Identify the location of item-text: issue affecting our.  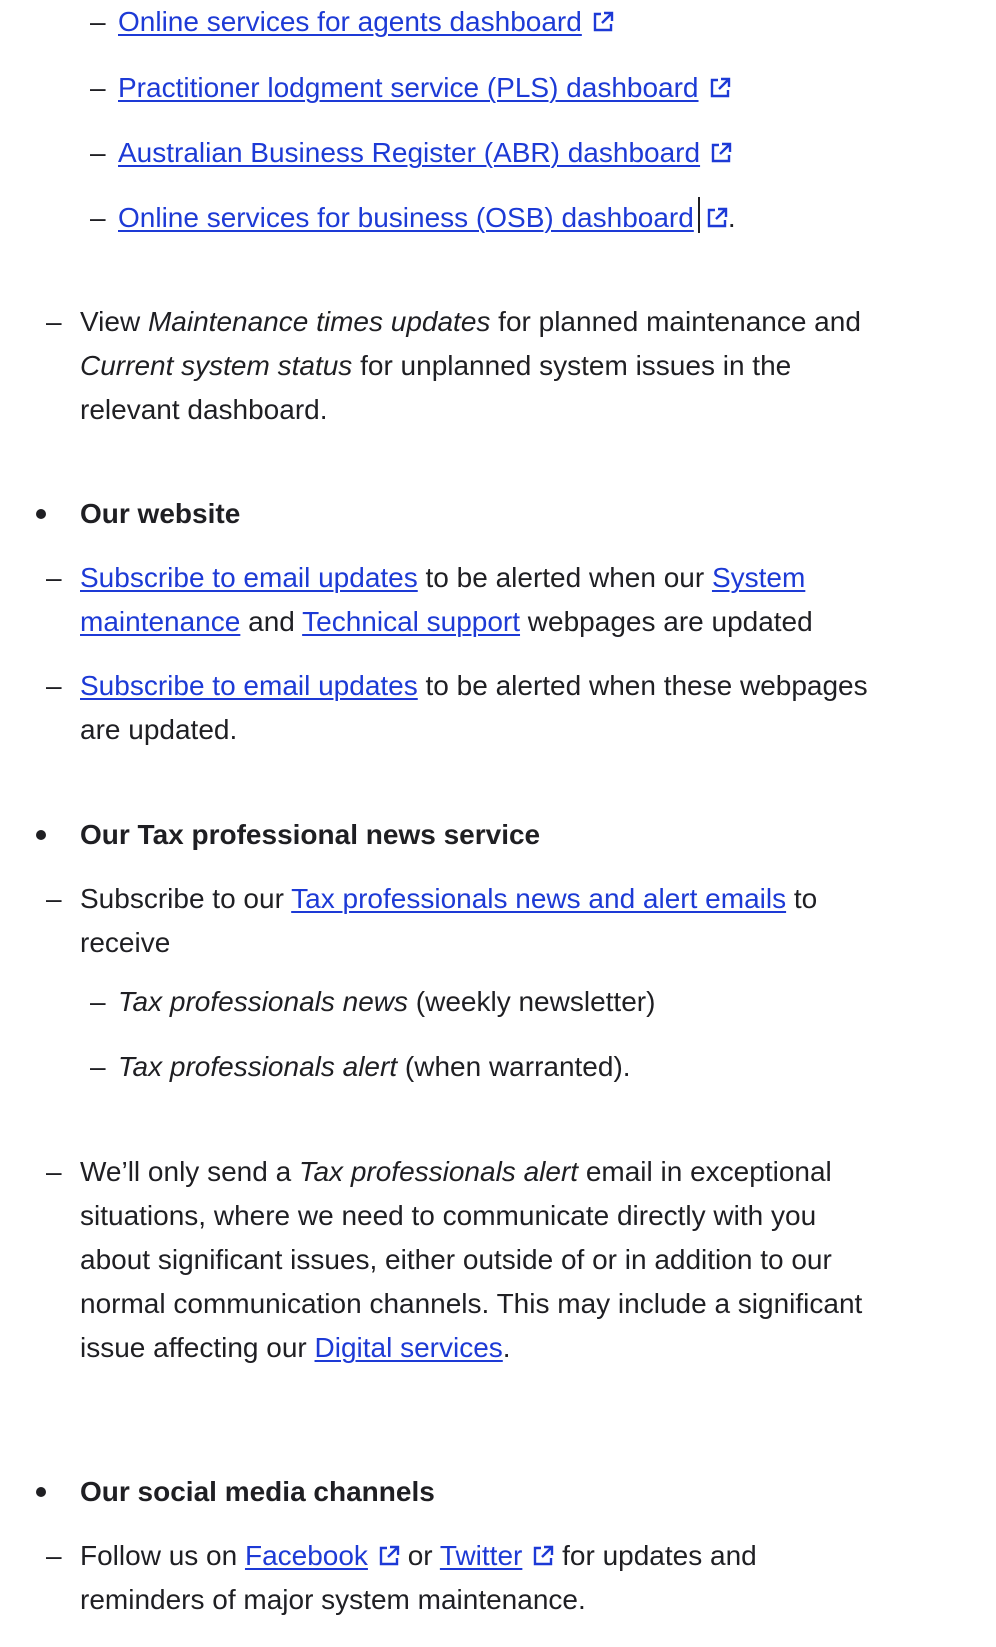
(197, 1347).